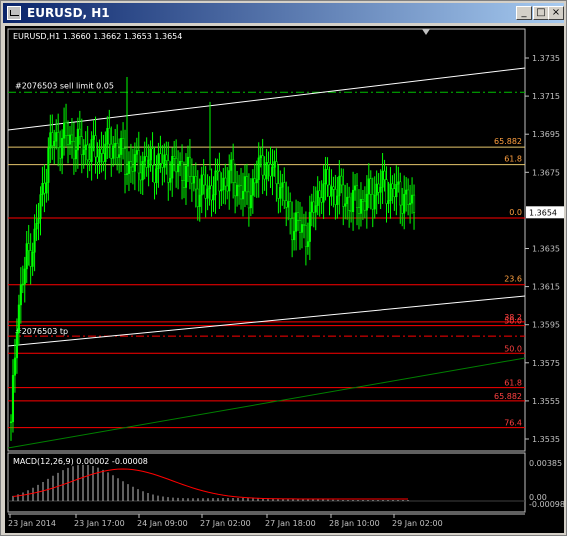  Describe the element at coordinates (541, 13) in the screenshot. I see `maximize-button: □` at that location.